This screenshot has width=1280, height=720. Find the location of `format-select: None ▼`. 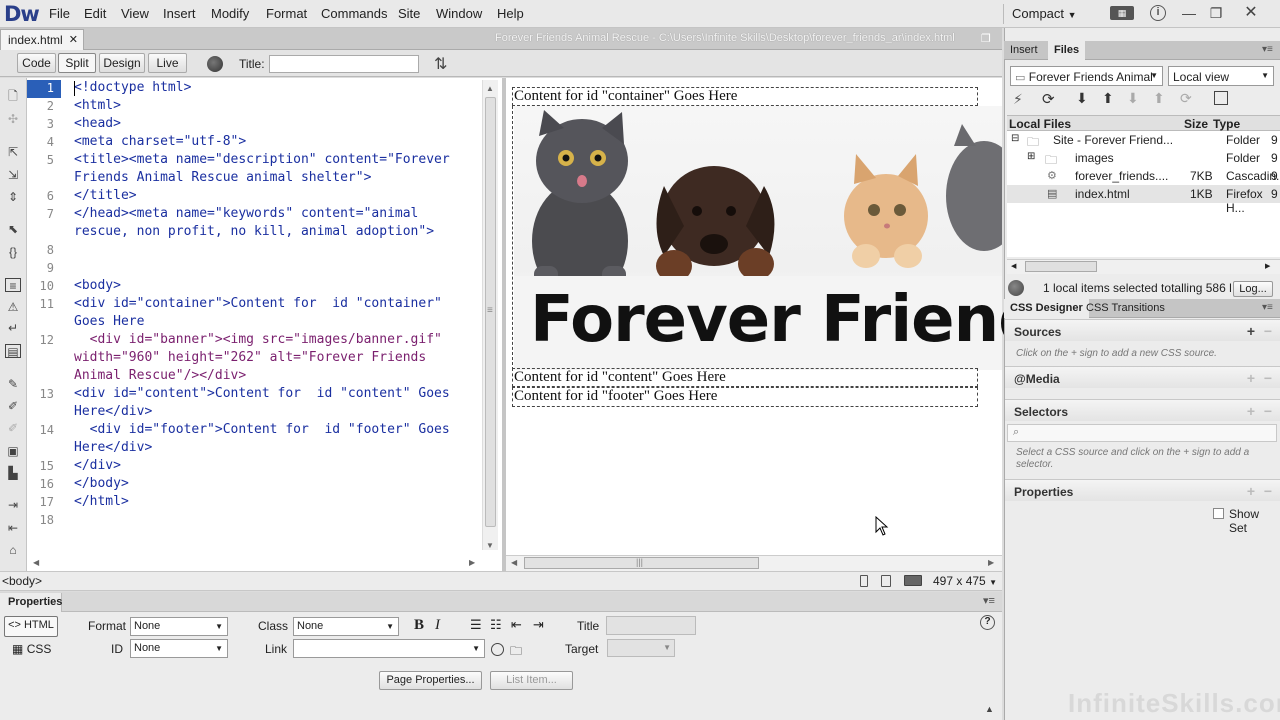

format-select: None ▼ is located at coordinates (179, 626).